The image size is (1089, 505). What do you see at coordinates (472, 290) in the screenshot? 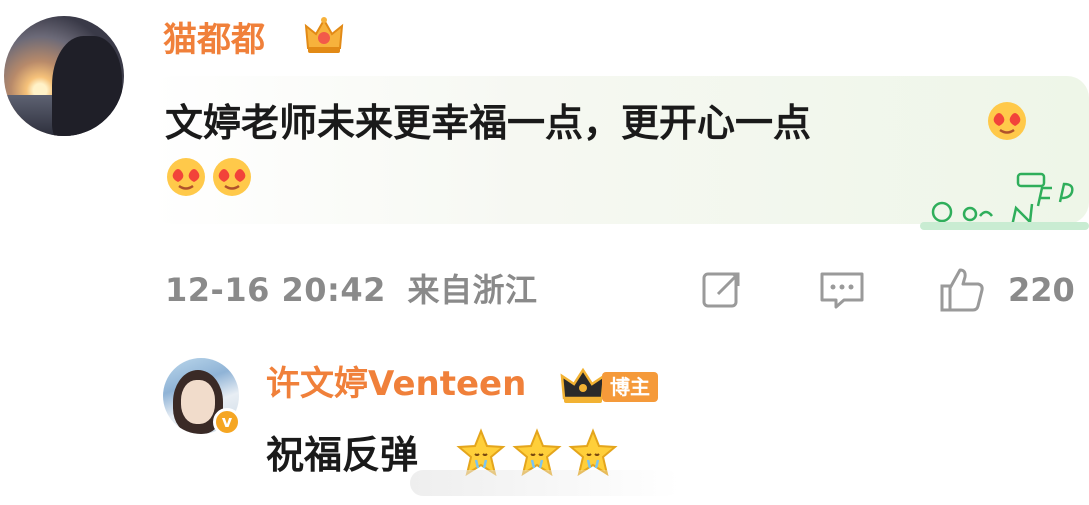
I see `location: 来自浙江` at bounding box center [472, 290].